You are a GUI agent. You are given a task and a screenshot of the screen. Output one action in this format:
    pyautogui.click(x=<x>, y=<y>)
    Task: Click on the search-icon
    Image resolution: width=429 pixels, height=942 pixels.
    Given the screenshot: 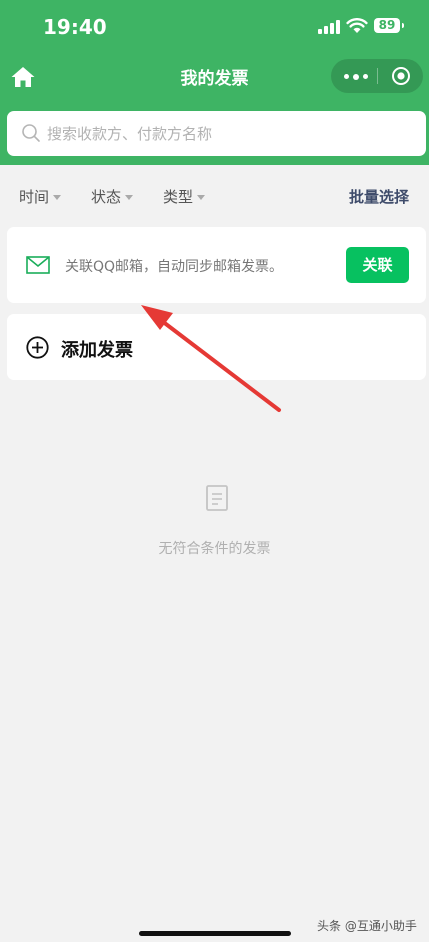 What is the action you would take?
    pyautogui.click(x=31, y=133)
    